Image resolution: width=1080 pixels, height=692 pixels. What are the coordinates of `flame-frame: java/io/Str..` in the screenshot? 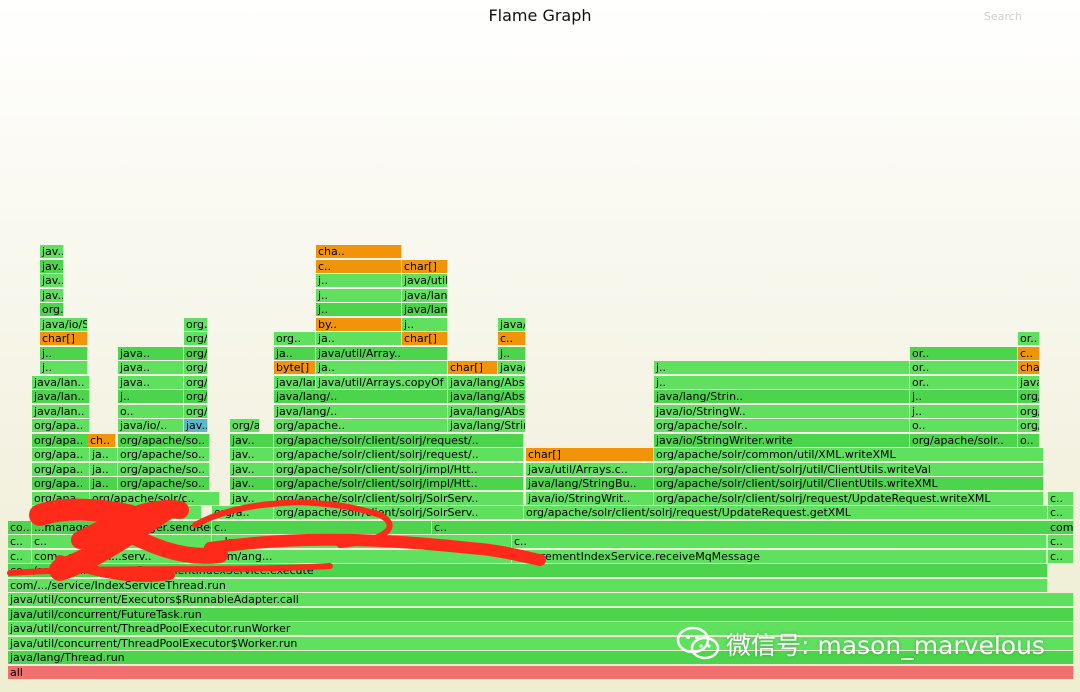 It's located at (64, 324).